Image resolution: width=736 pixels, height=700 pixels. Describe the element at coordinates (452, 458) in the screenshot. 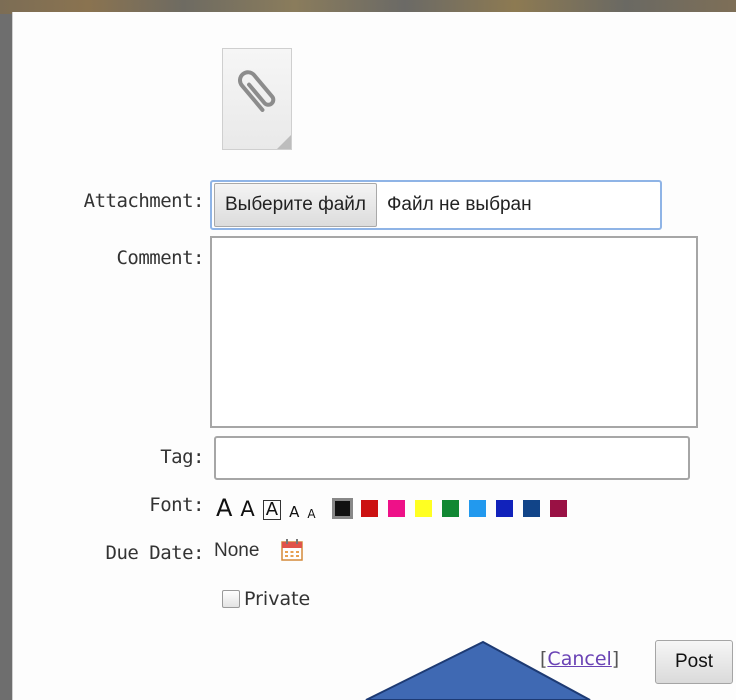

I see `tag-input` at that location.